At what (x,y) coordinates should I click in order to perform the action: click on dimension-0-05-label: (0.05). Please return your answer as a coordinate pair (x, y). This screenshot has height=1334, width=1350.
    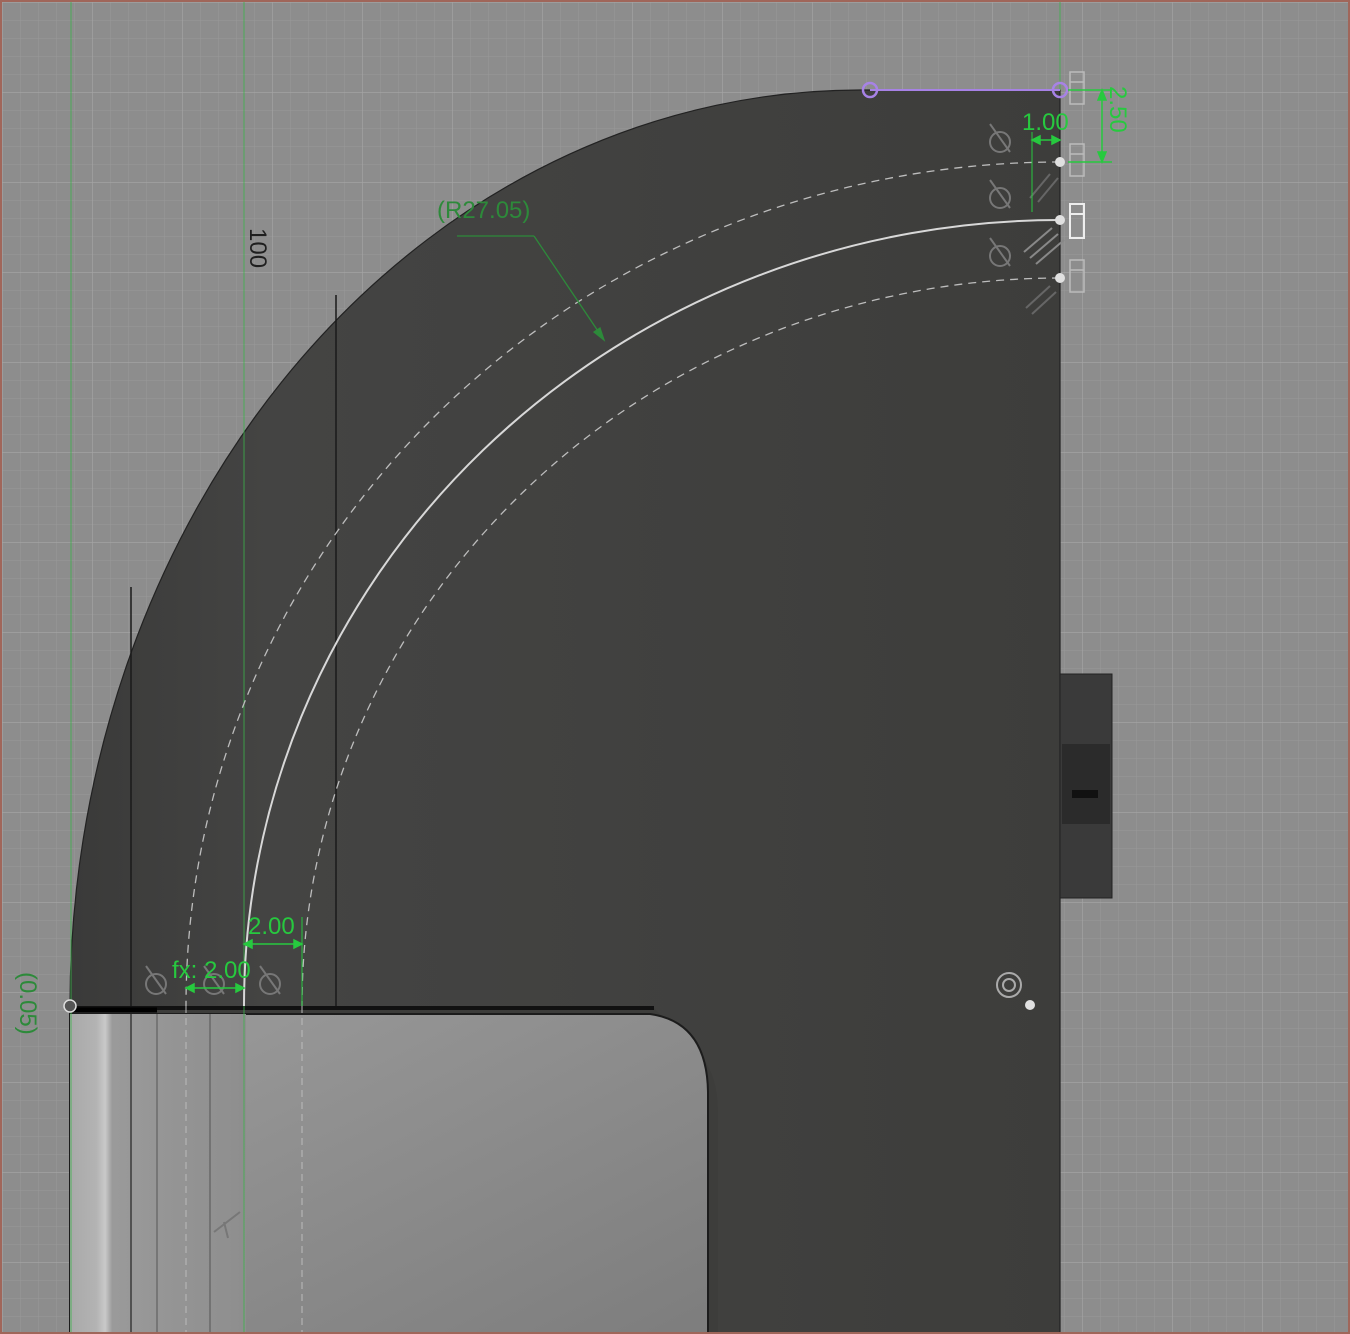
    Looking at the image, I should click on (27, 1003).